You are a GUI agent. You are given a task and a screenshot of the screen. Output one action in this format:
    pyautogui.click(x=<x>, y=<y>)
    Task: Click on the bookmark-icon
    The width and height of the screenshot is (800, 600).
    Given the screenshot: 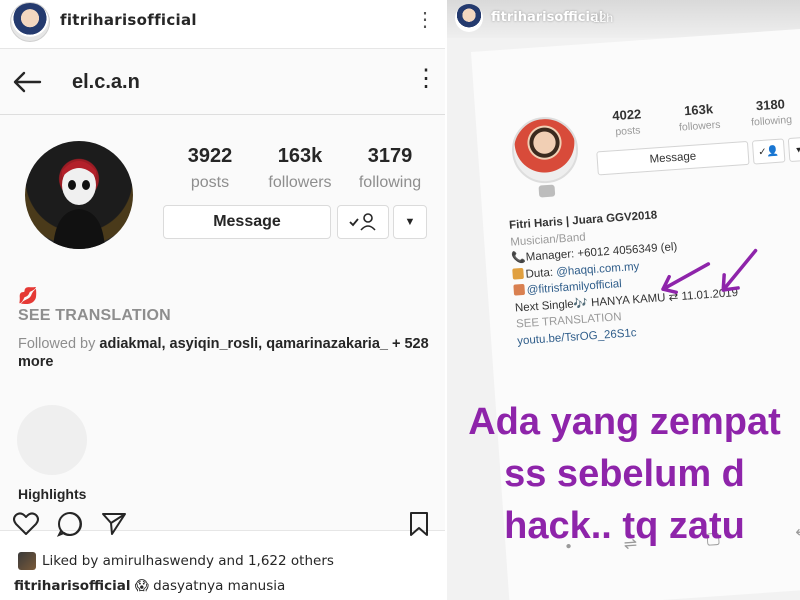 What is the action you would take?
    pyautogui.click(x=419, y=524)
    